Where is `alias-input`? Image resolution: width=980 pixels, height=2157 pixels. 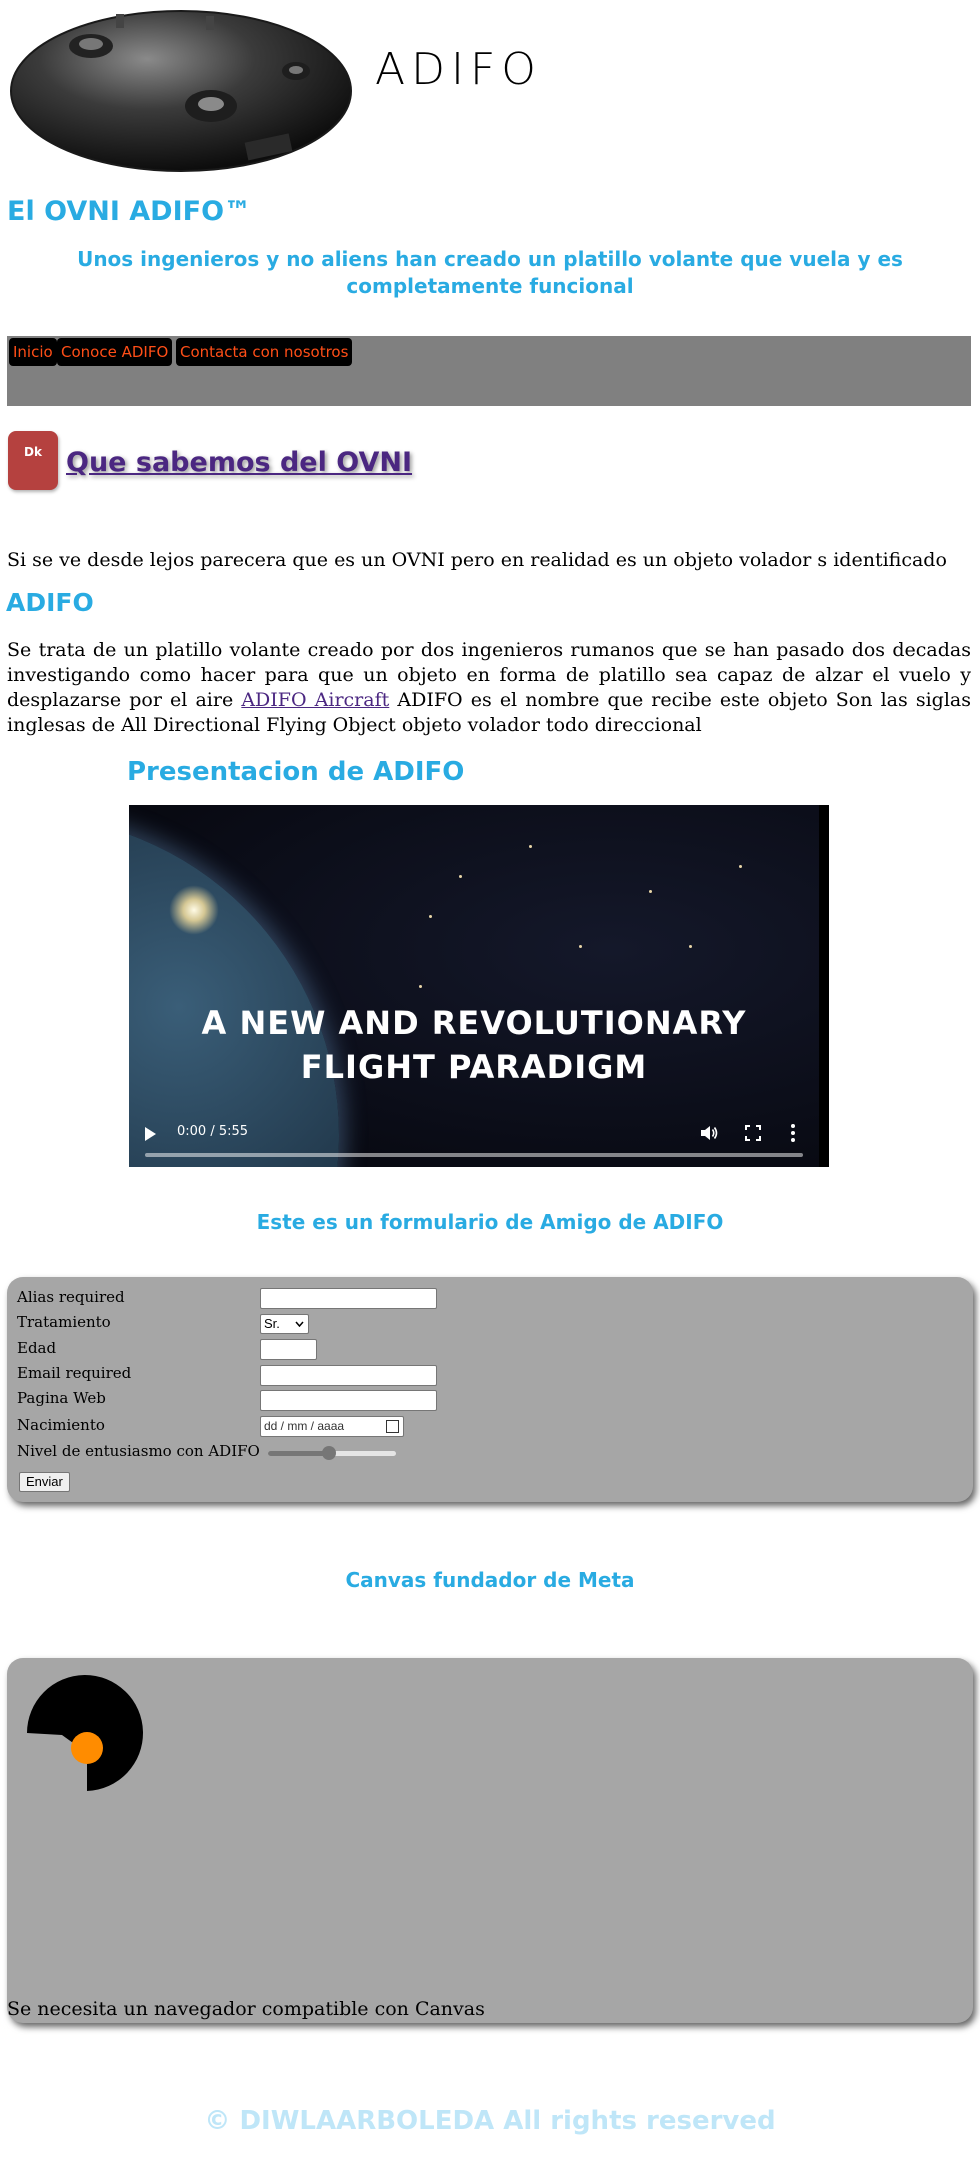 alias-input is located at coordinates (348, 1298).